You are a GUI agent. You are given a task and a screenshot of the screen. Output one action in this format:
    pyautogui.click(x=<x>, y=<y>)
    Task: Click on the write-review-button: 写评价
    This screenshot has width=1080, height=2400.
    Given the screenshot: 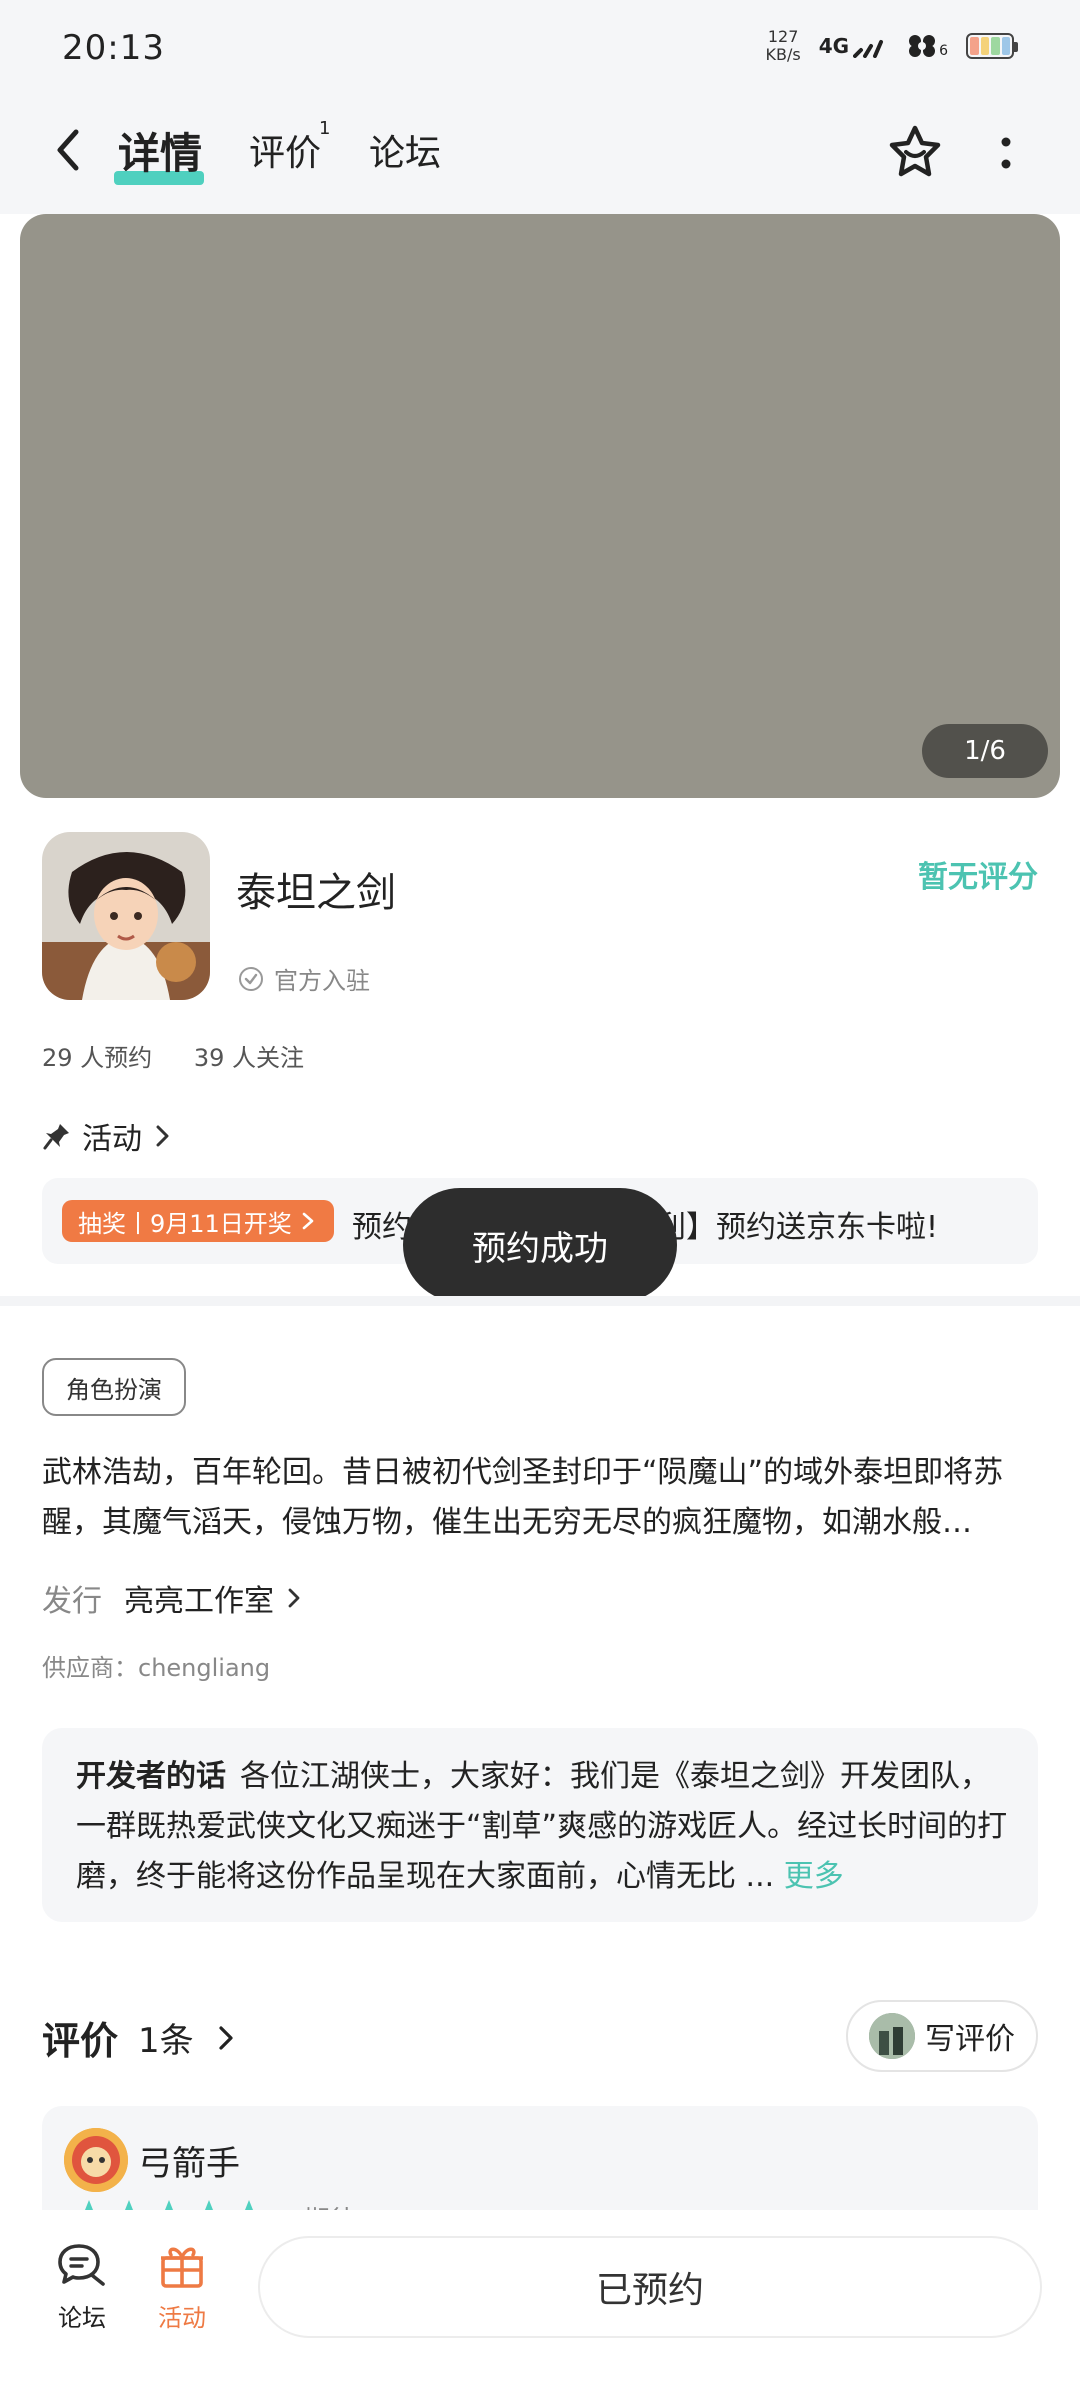 What is the action you would take?
    pyautogui.click(x=942, y=2036)
    